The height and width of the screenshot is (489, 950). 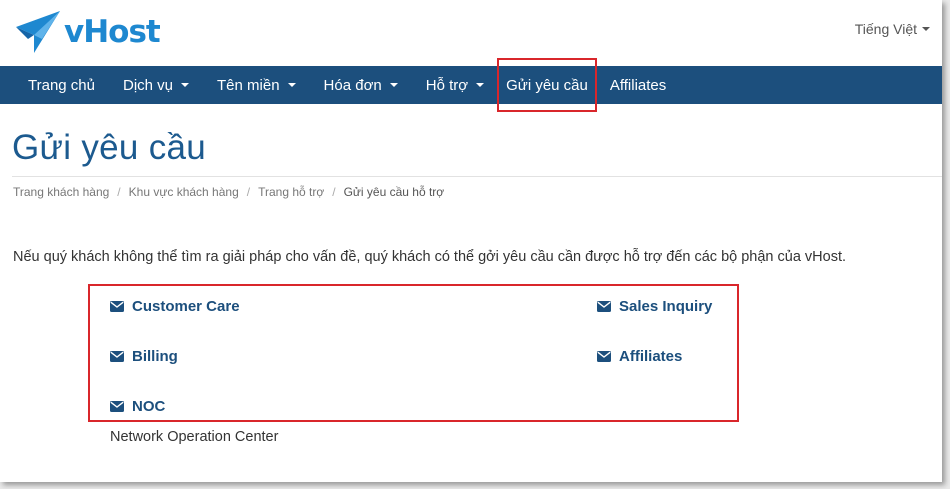 I want to click on nav-domains: Tên miền, so click(x=256, y=85).